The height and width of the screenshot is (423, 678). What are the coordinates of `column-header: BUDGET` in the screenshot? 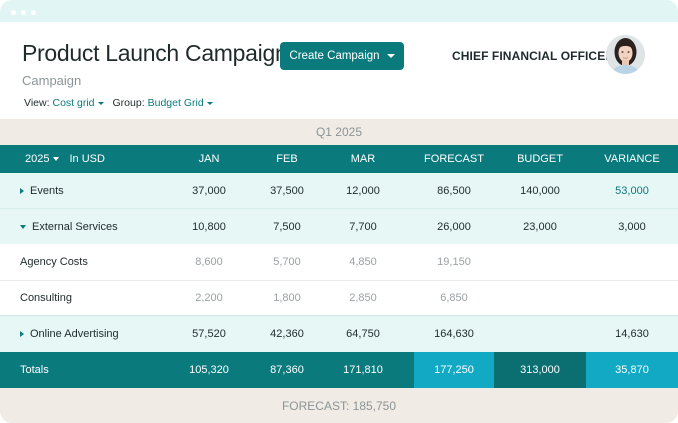 It's located at (540, 159).